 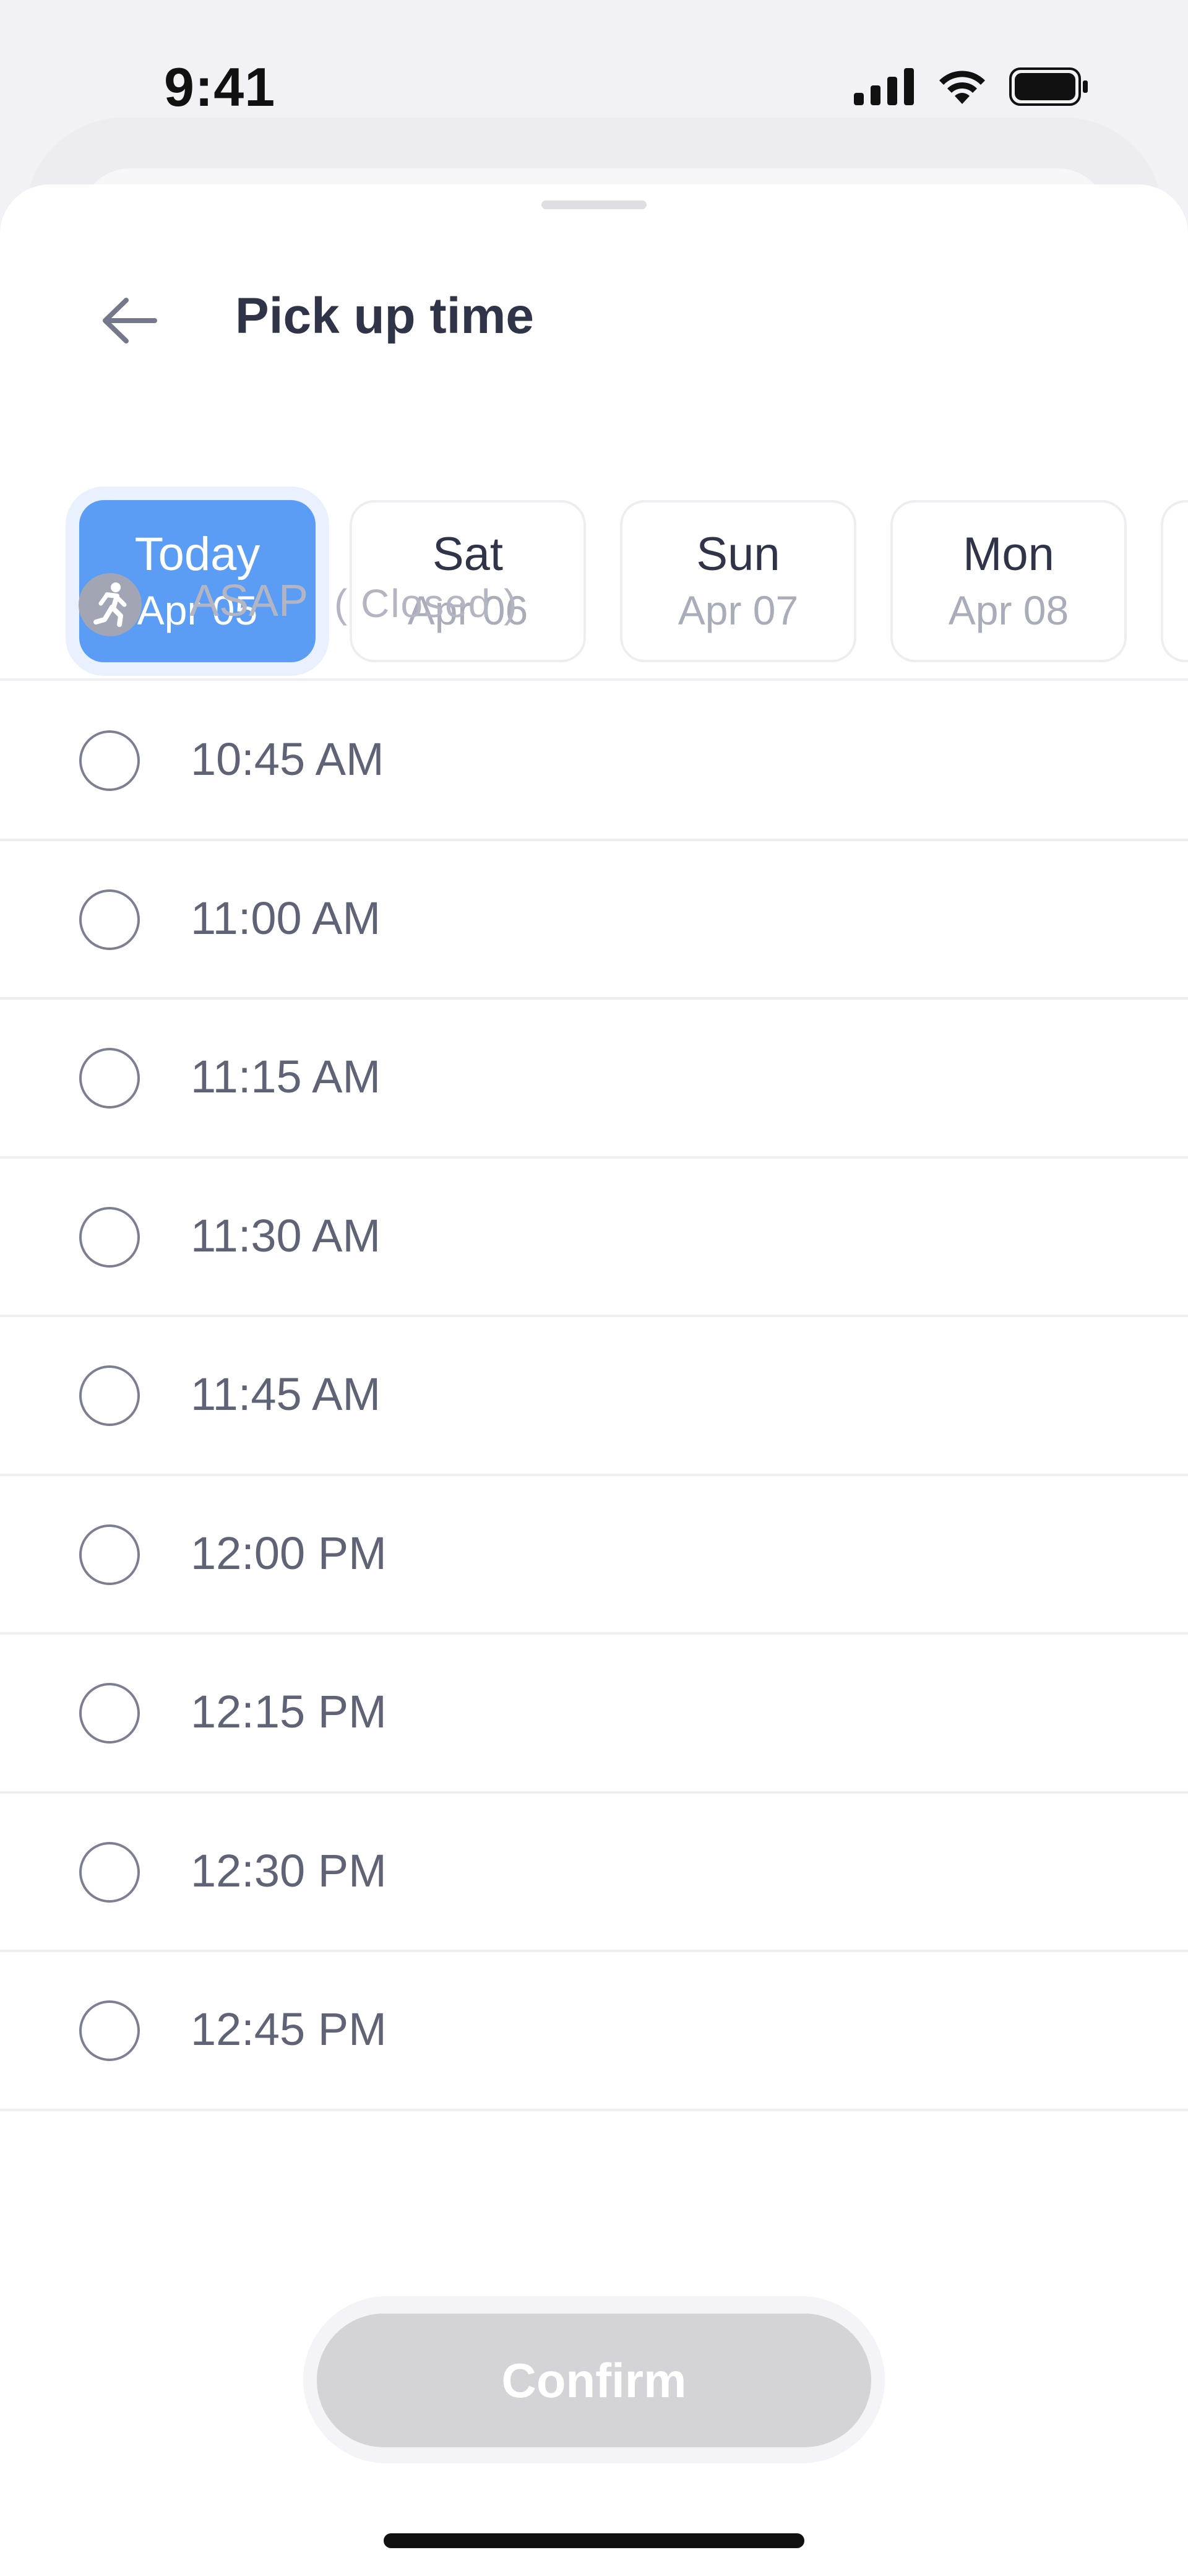 I want to click on time-slot-label: 11:15 AM, so click(x=286, y=1076).